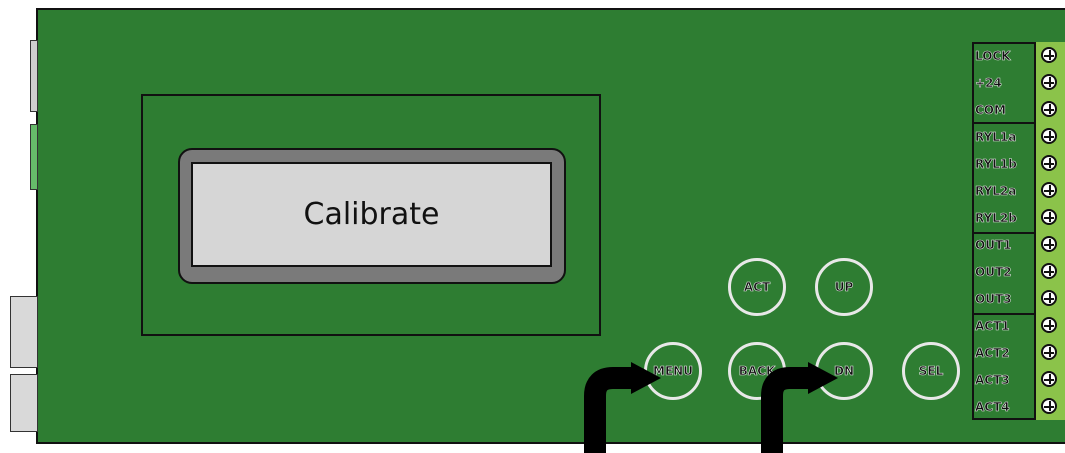 This screenshot has width=1065, height=453. Describe the element at coordinates (992, 379) in the screenshot. I see `terminal-label: ACT3` at that location.